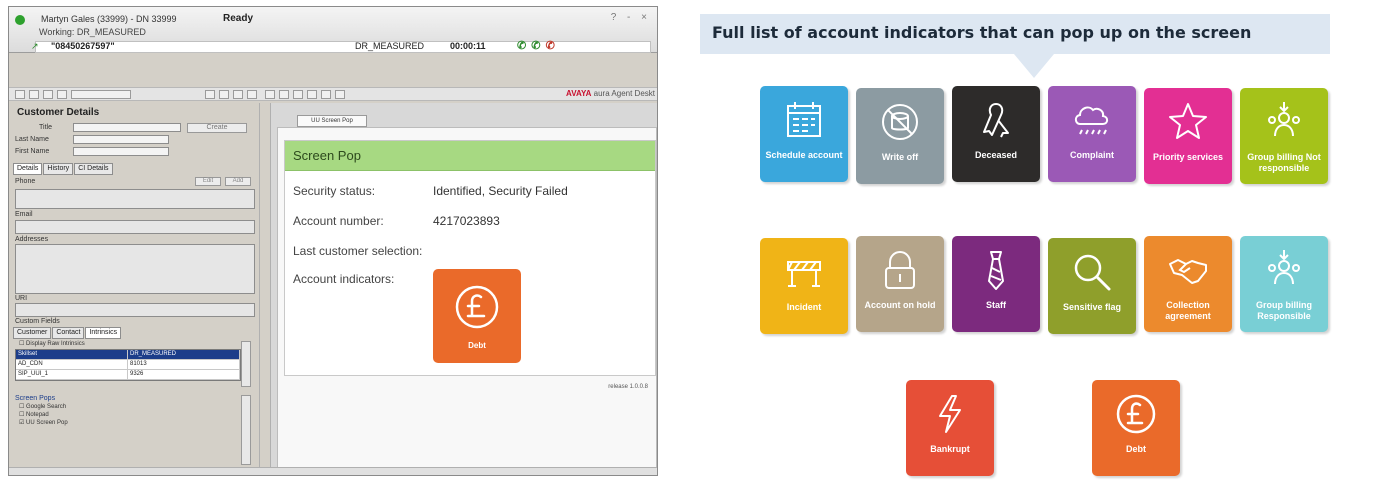 The image size is (1396, 480). What do you see at coordinates (135, 227) in the screenshot?
I see `email-list` at bounding box center [135, 227].